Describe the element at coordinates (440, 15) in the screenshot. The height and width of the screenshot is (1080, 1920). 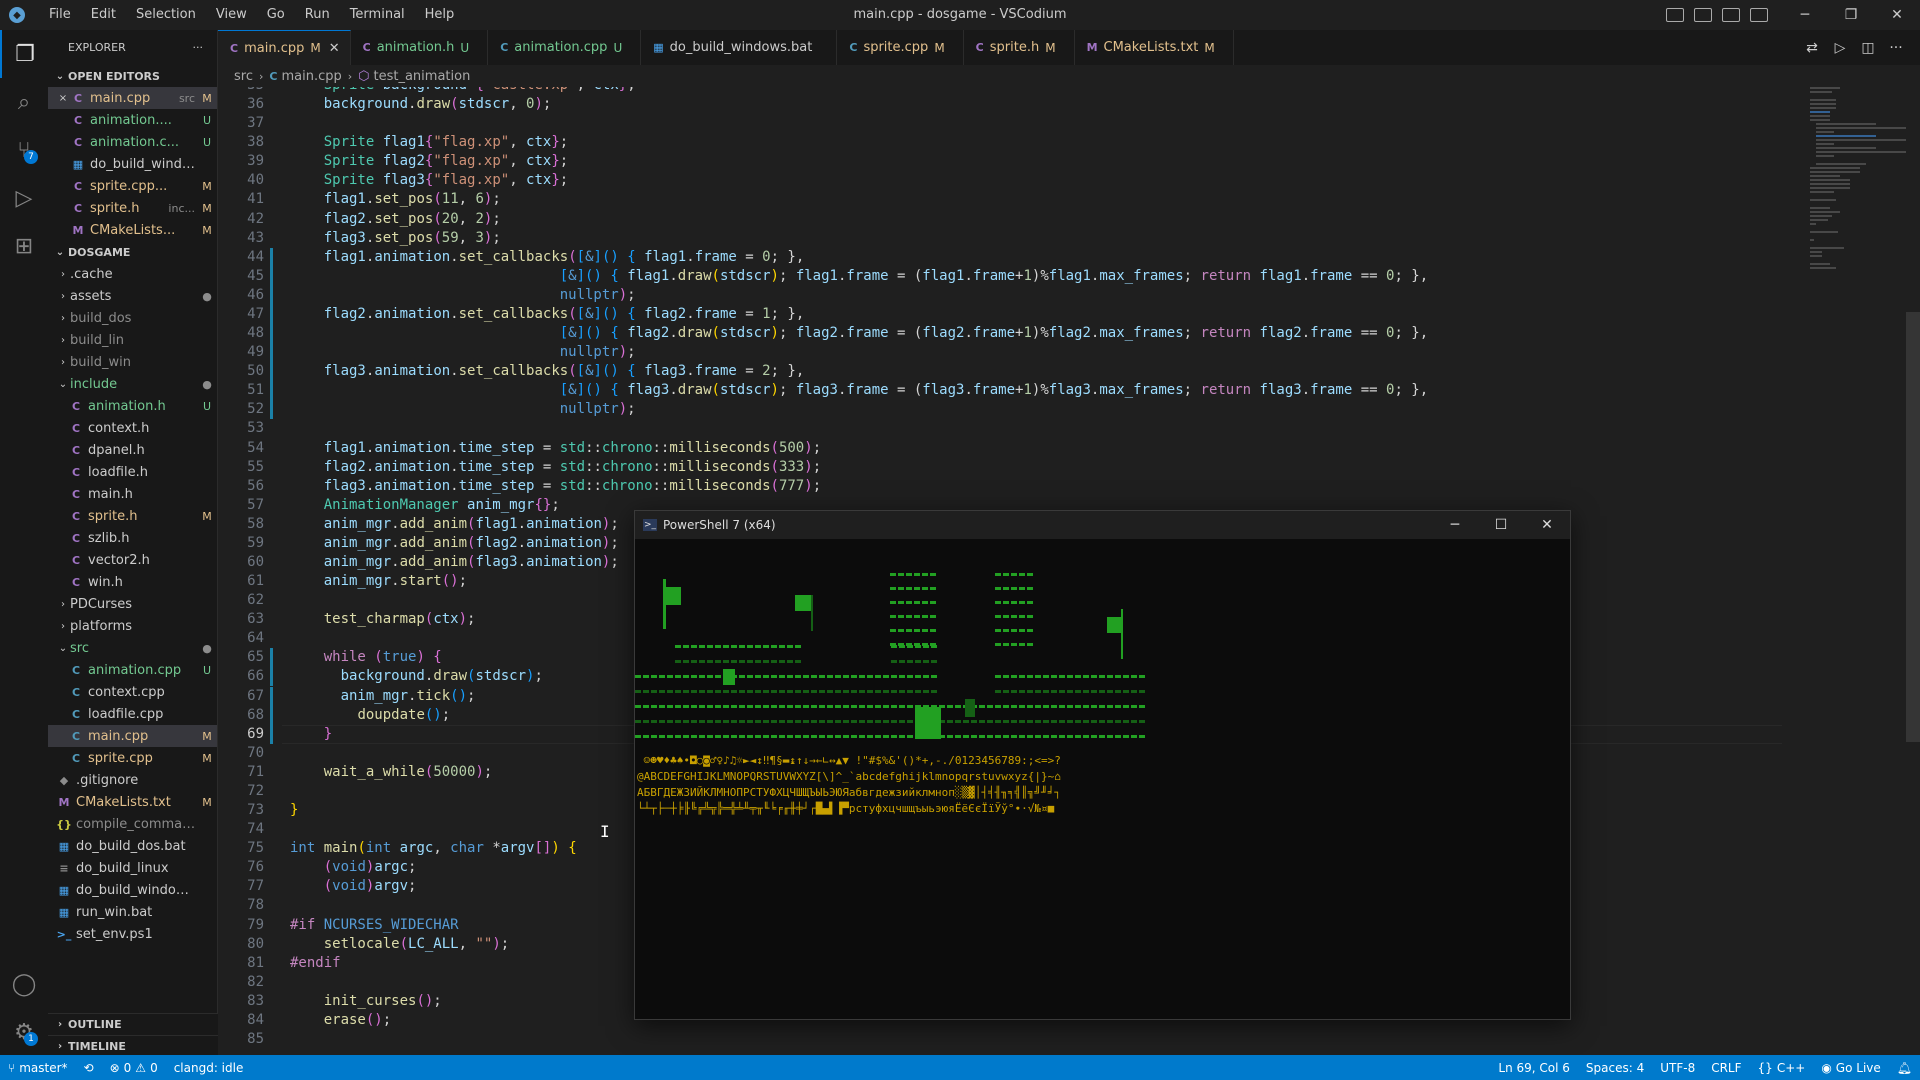
I see `menu-help: Help` at that location.